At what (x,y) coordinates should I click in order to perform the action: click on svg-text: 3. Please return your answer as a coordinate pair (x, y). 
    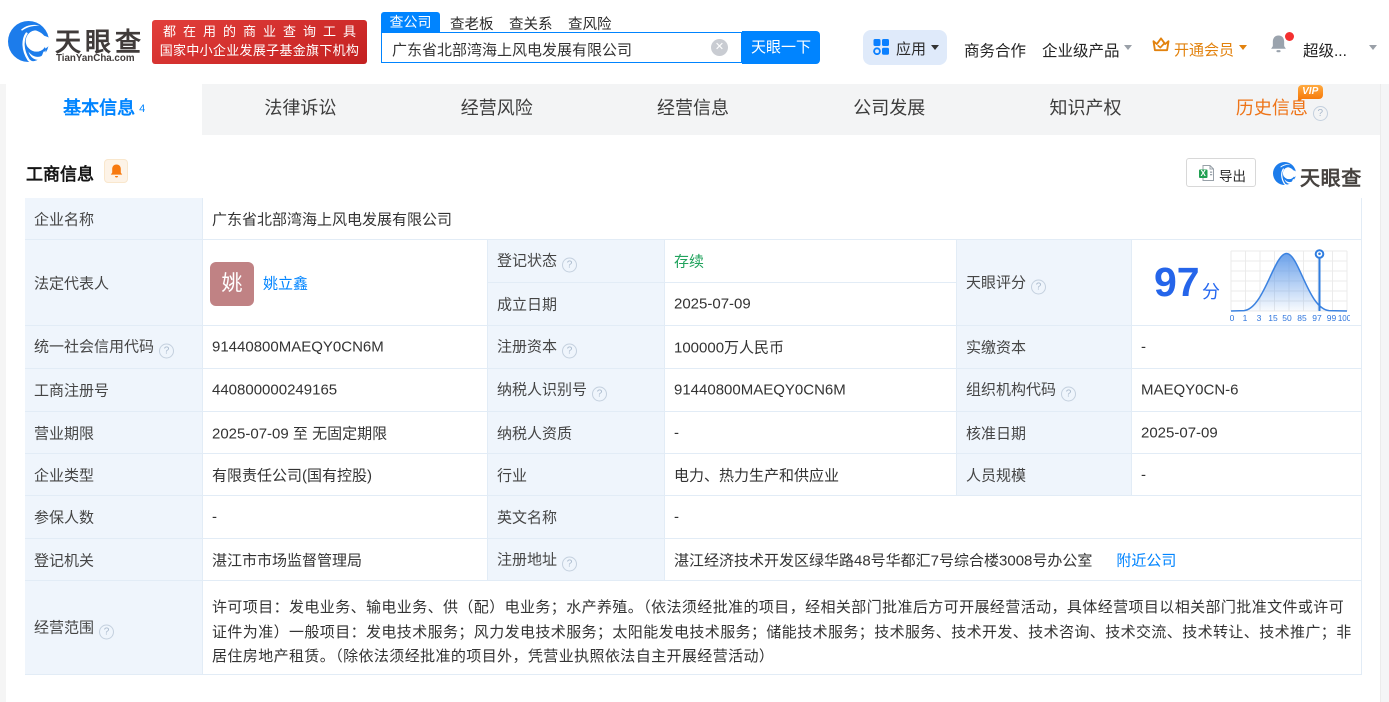
    Looking at the image, I should click on (1259, 318).